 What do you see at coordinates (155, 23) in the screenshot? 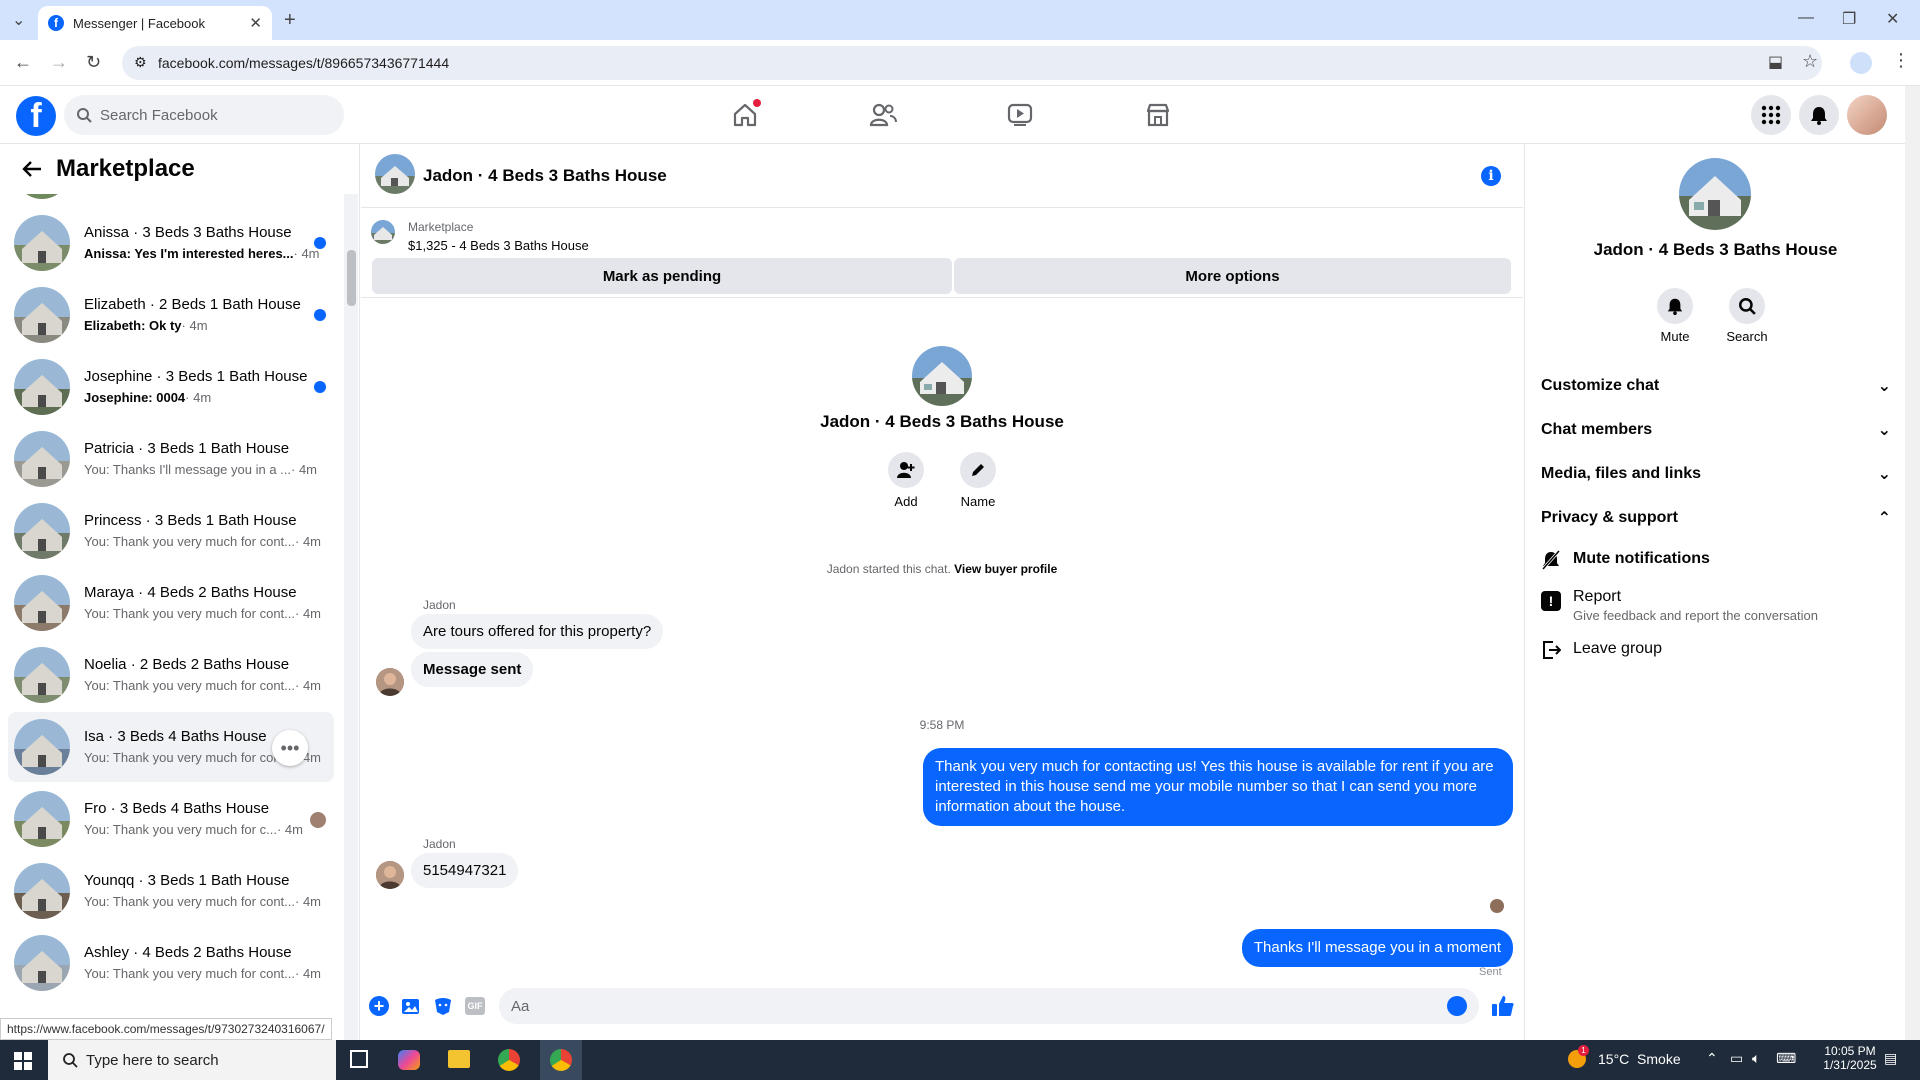
I see `browser-tab: f Messenger | Facebook ✕` at bounding box center [155, 23].